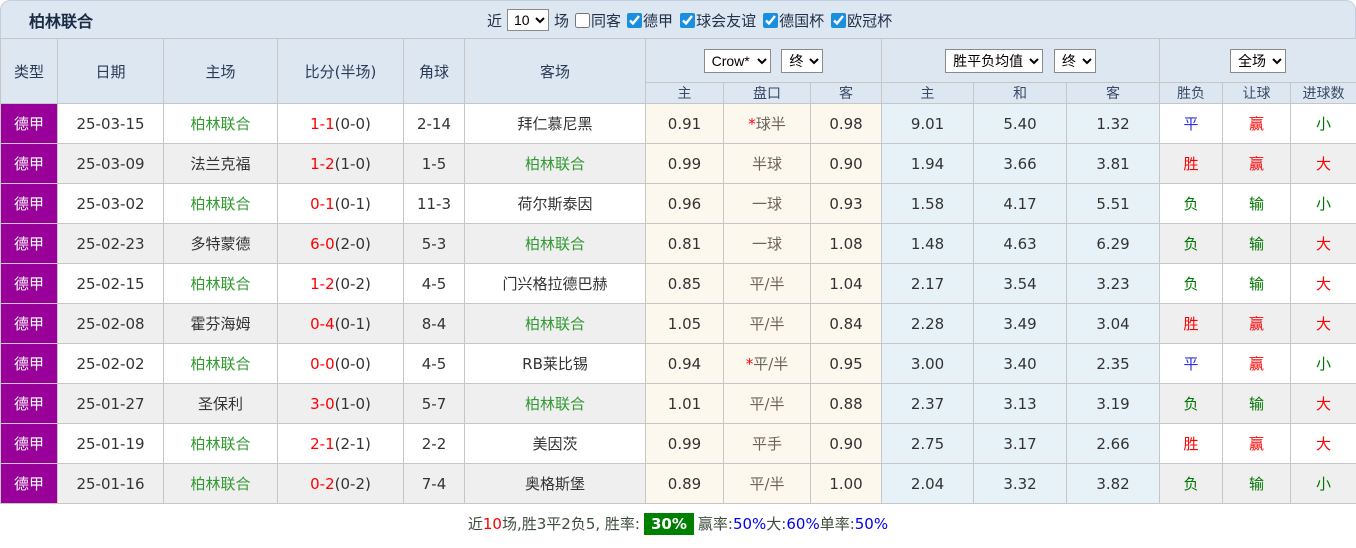 Image resolution: width=1356 pixels, height=548 pixels. Describe the element at coordinates (555, 123) in the screenshot. I see `away-team-cell: 拜仁慕尼黑` at that location.